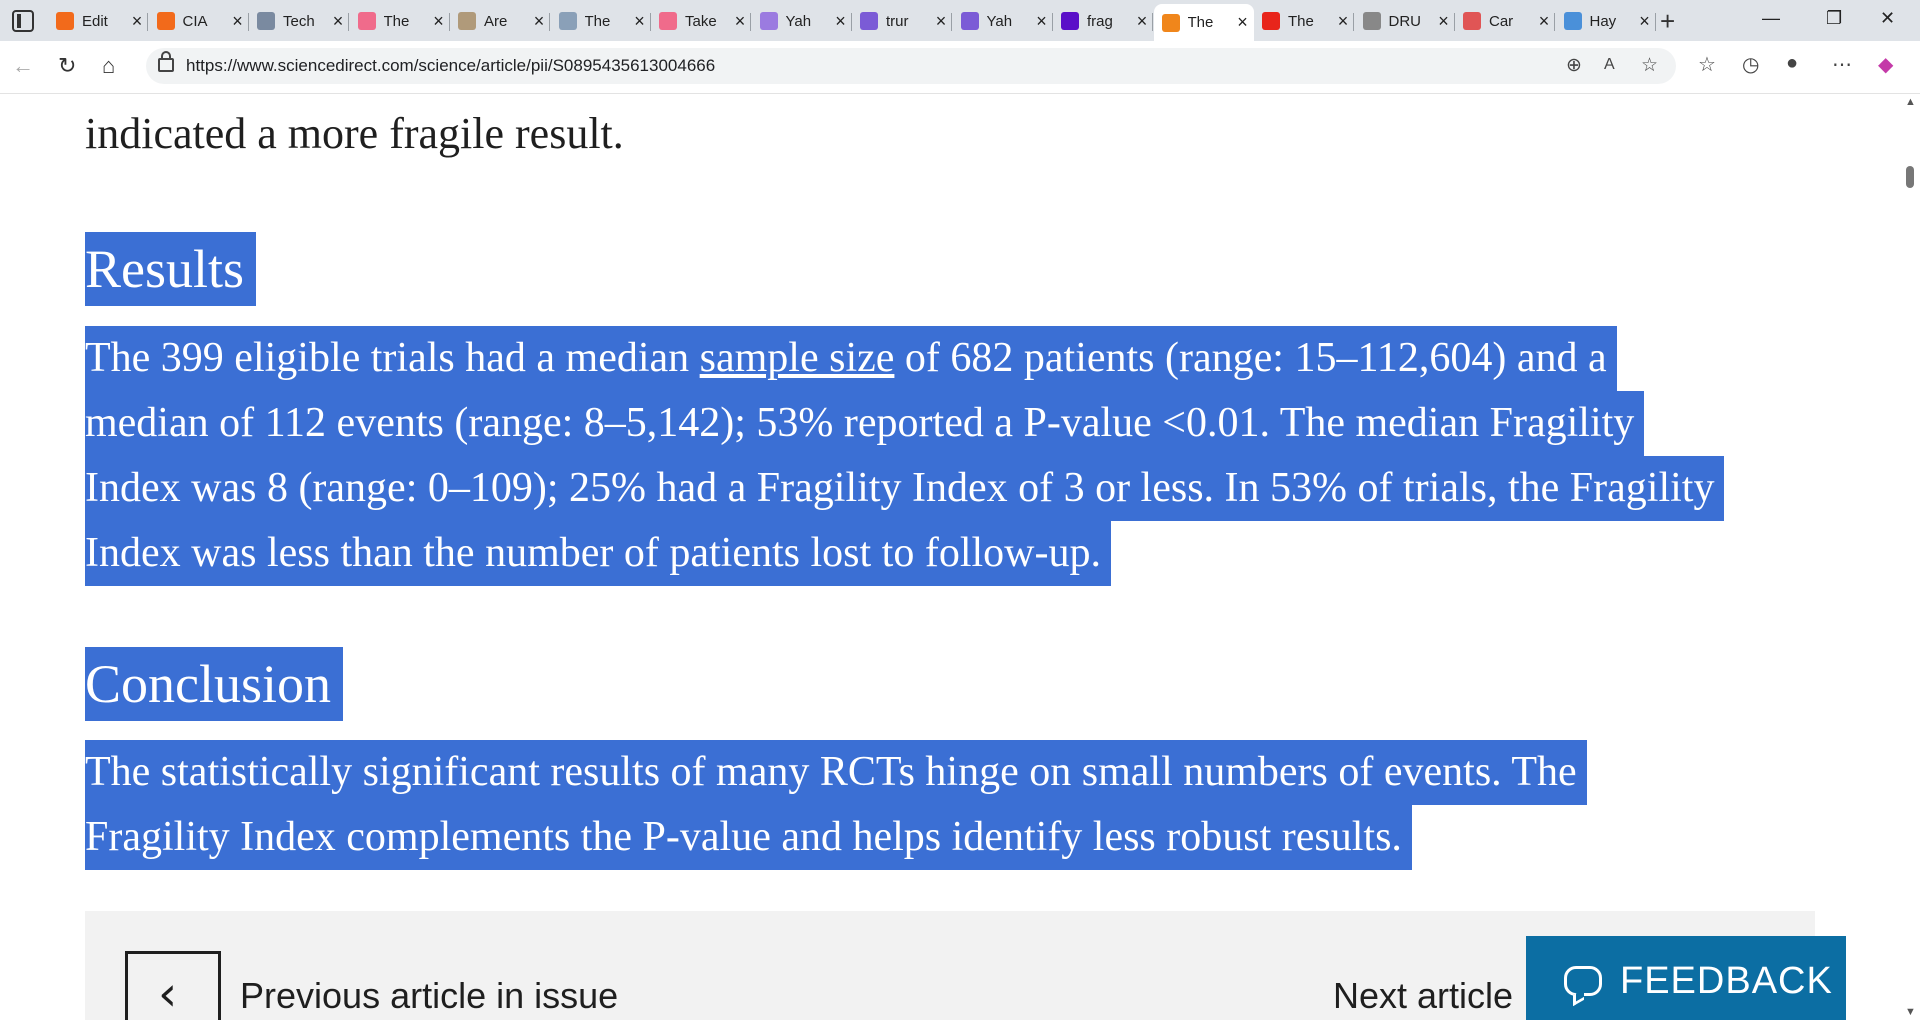 The image size is (1920, 1020). I want to click on favorites-icon: ☆, so click(1707, 64).